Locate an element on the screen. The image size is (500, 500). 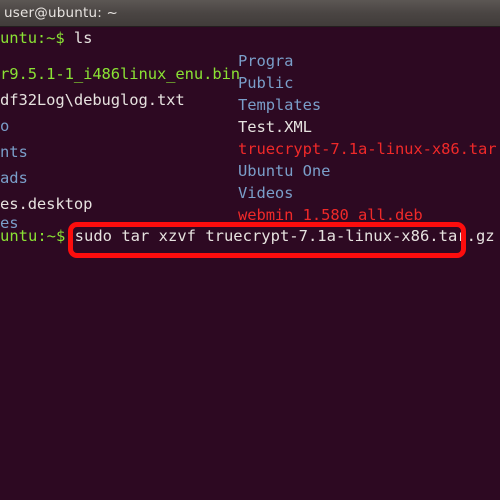
terminal-line-prompt-ls: untu:~$ ls is located at coordinates (46, 38).